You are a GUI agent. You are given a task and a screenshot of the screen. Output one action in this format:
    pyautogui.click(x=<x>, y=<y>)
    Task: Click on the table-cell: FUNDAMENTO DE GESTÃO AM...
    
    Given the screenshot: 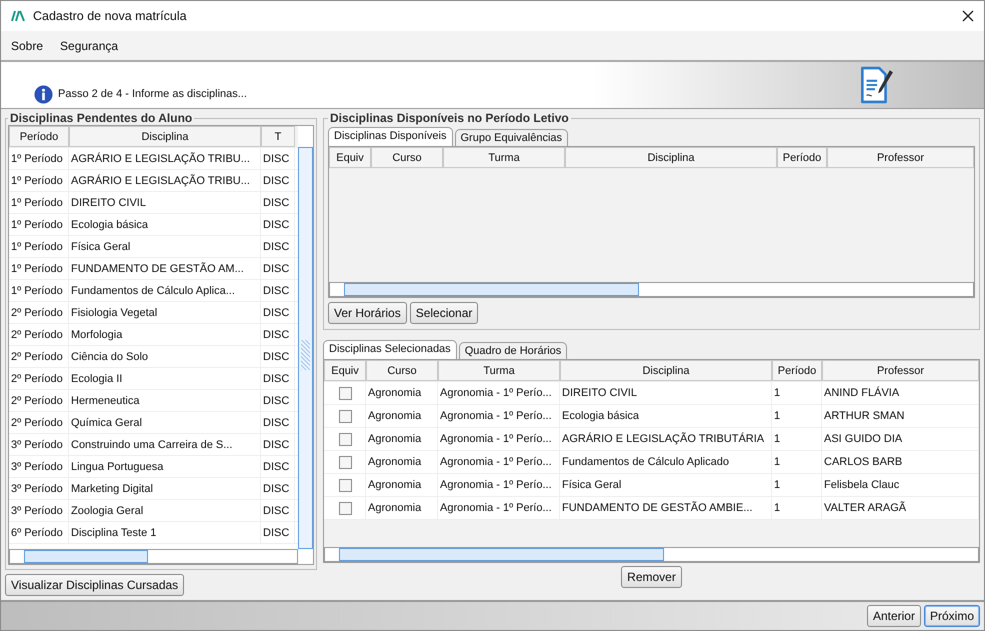 What is the action you would take?
    pyautogui.click(x=165, y=268)
    